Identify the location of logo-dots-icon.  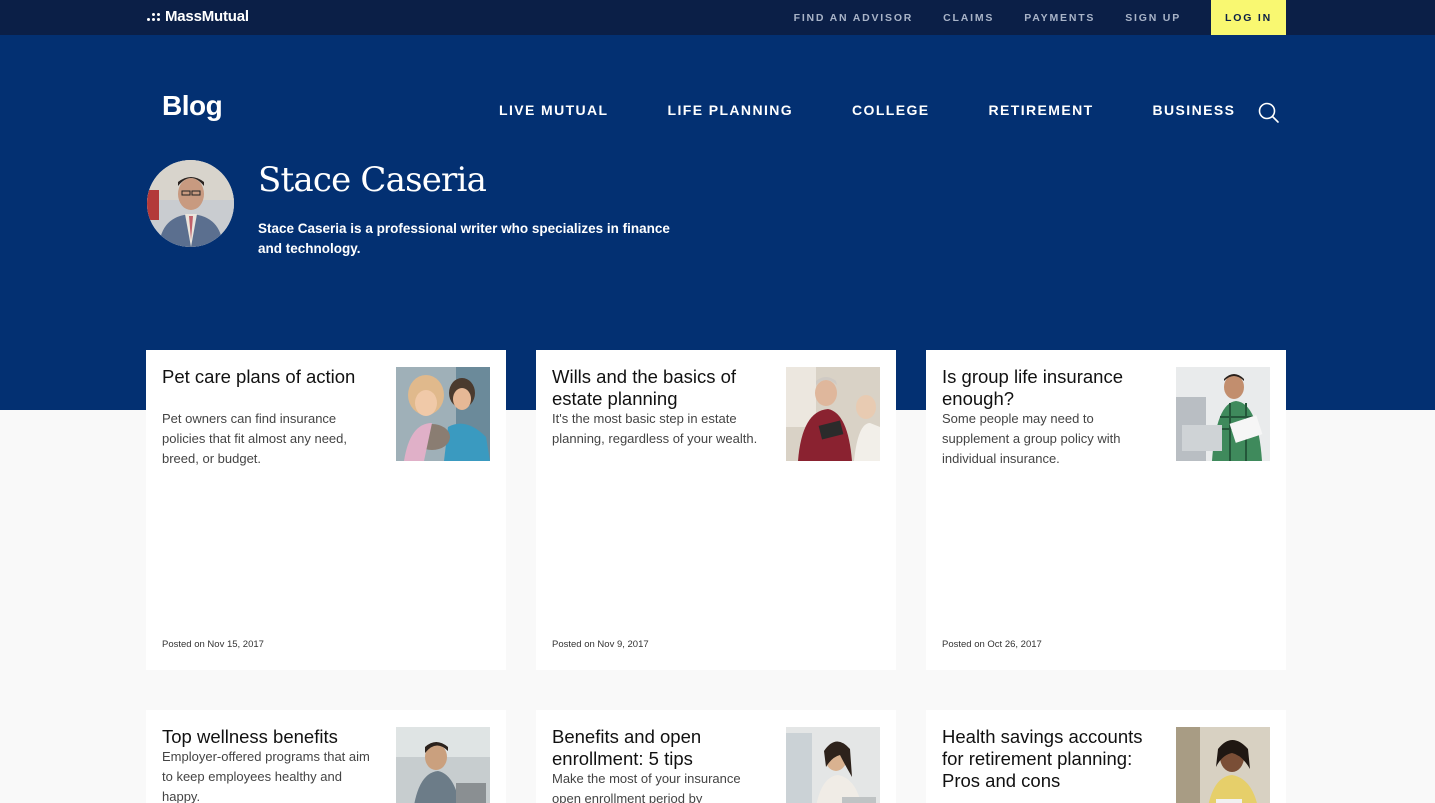
(155, 17).